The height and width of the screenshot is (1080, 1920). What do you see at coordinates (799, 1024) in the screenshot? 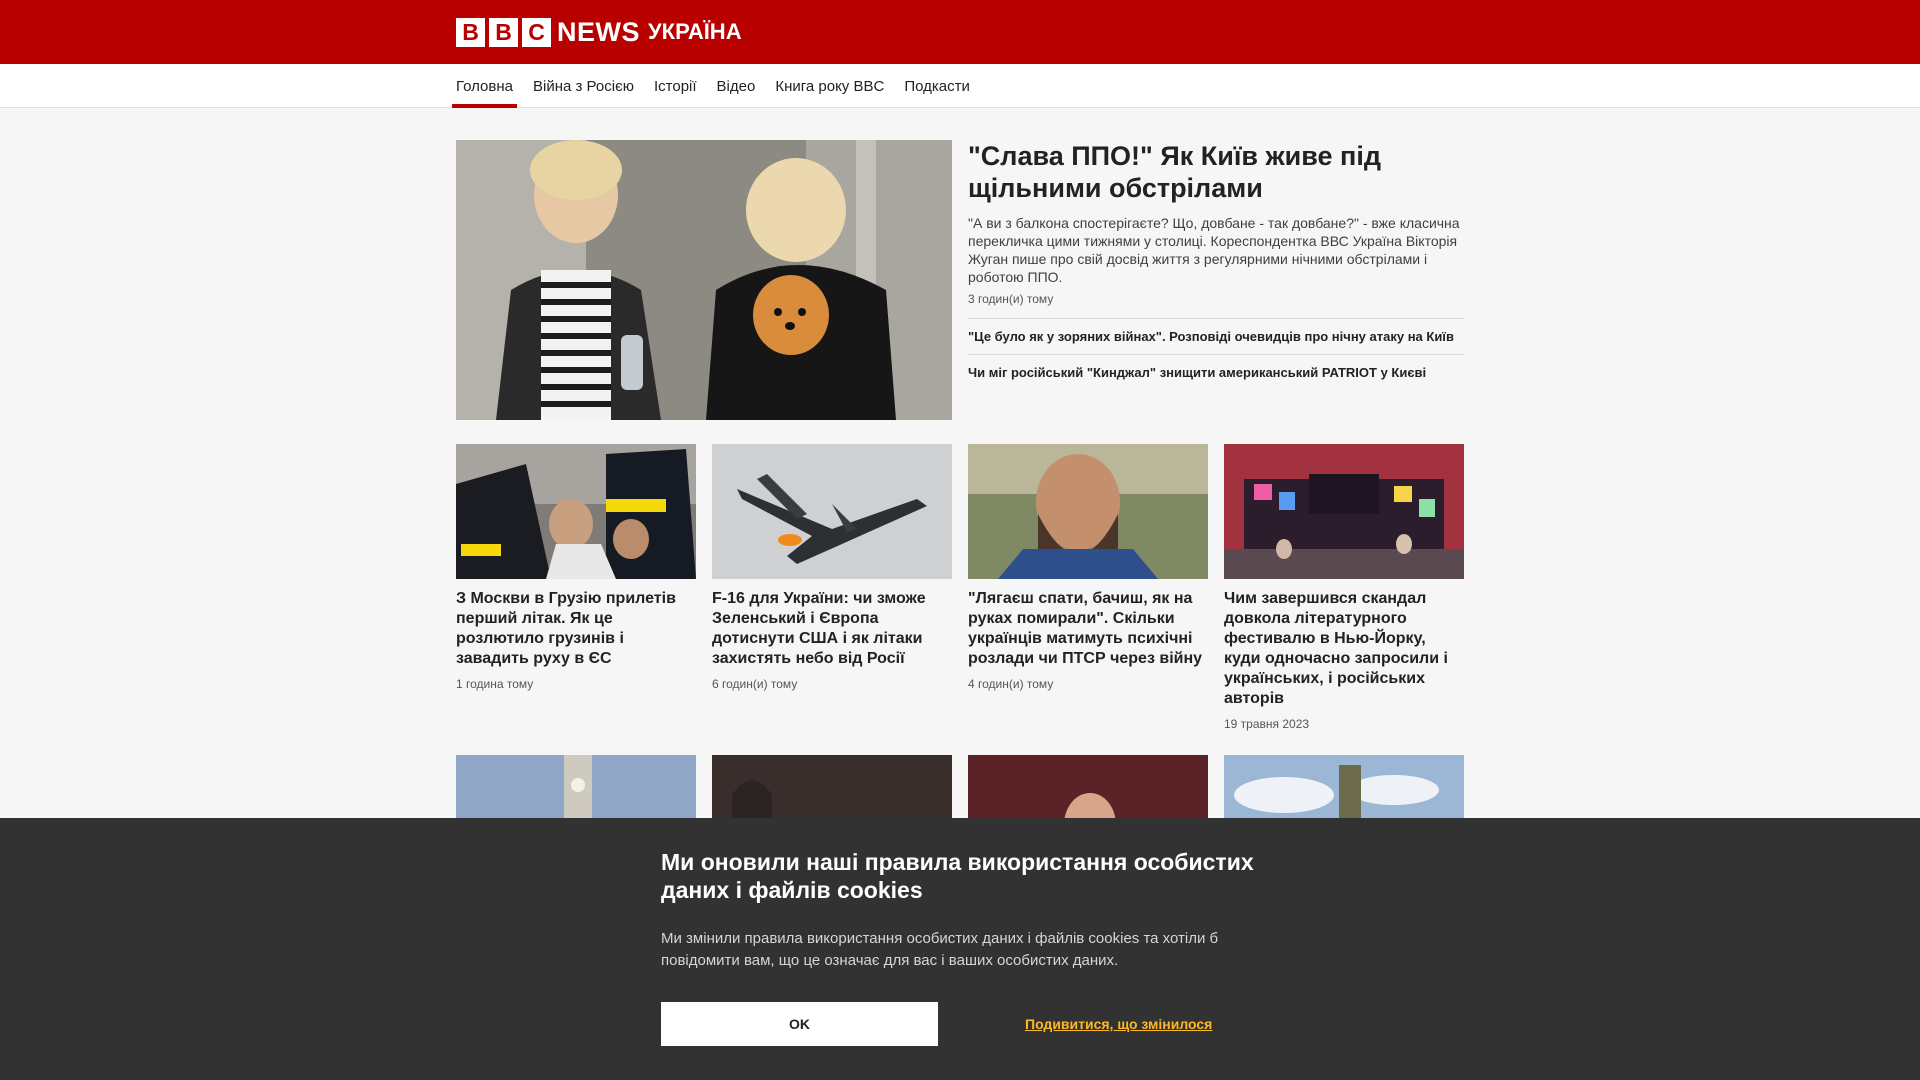
I see `cookie-ok-button: OK` at bounding box center [799, 1024].